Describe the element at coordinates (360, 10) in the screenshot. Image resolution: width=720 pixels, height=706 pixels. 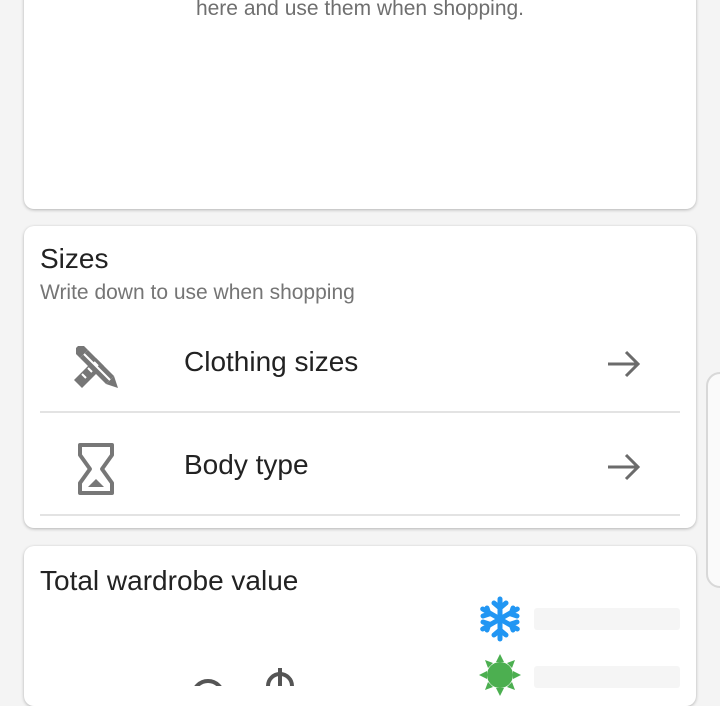
I see `intro-text: here and use them when shopping.` at that location.